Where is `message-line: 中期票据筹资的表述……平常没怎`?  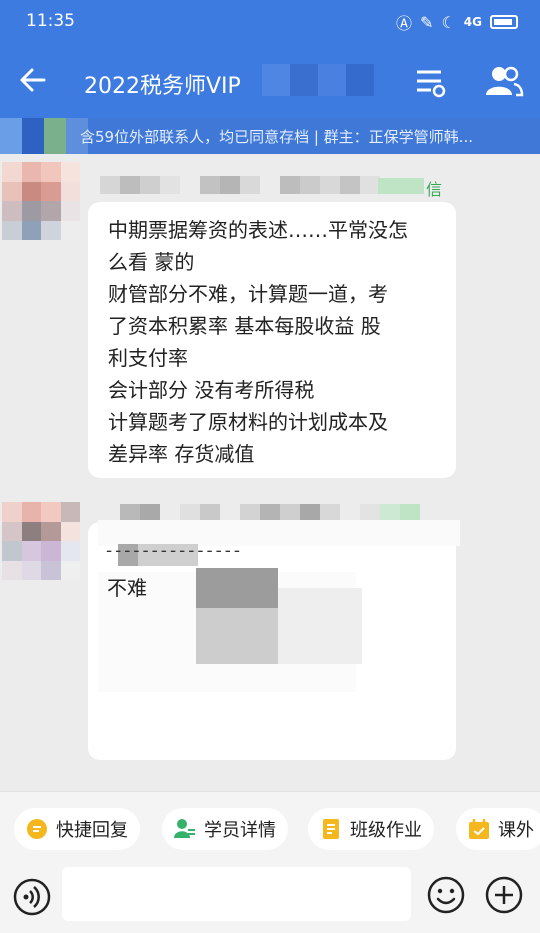
message-line: 中期票据筹资的表述……平常没怎 is located at coordinates (258, 230).